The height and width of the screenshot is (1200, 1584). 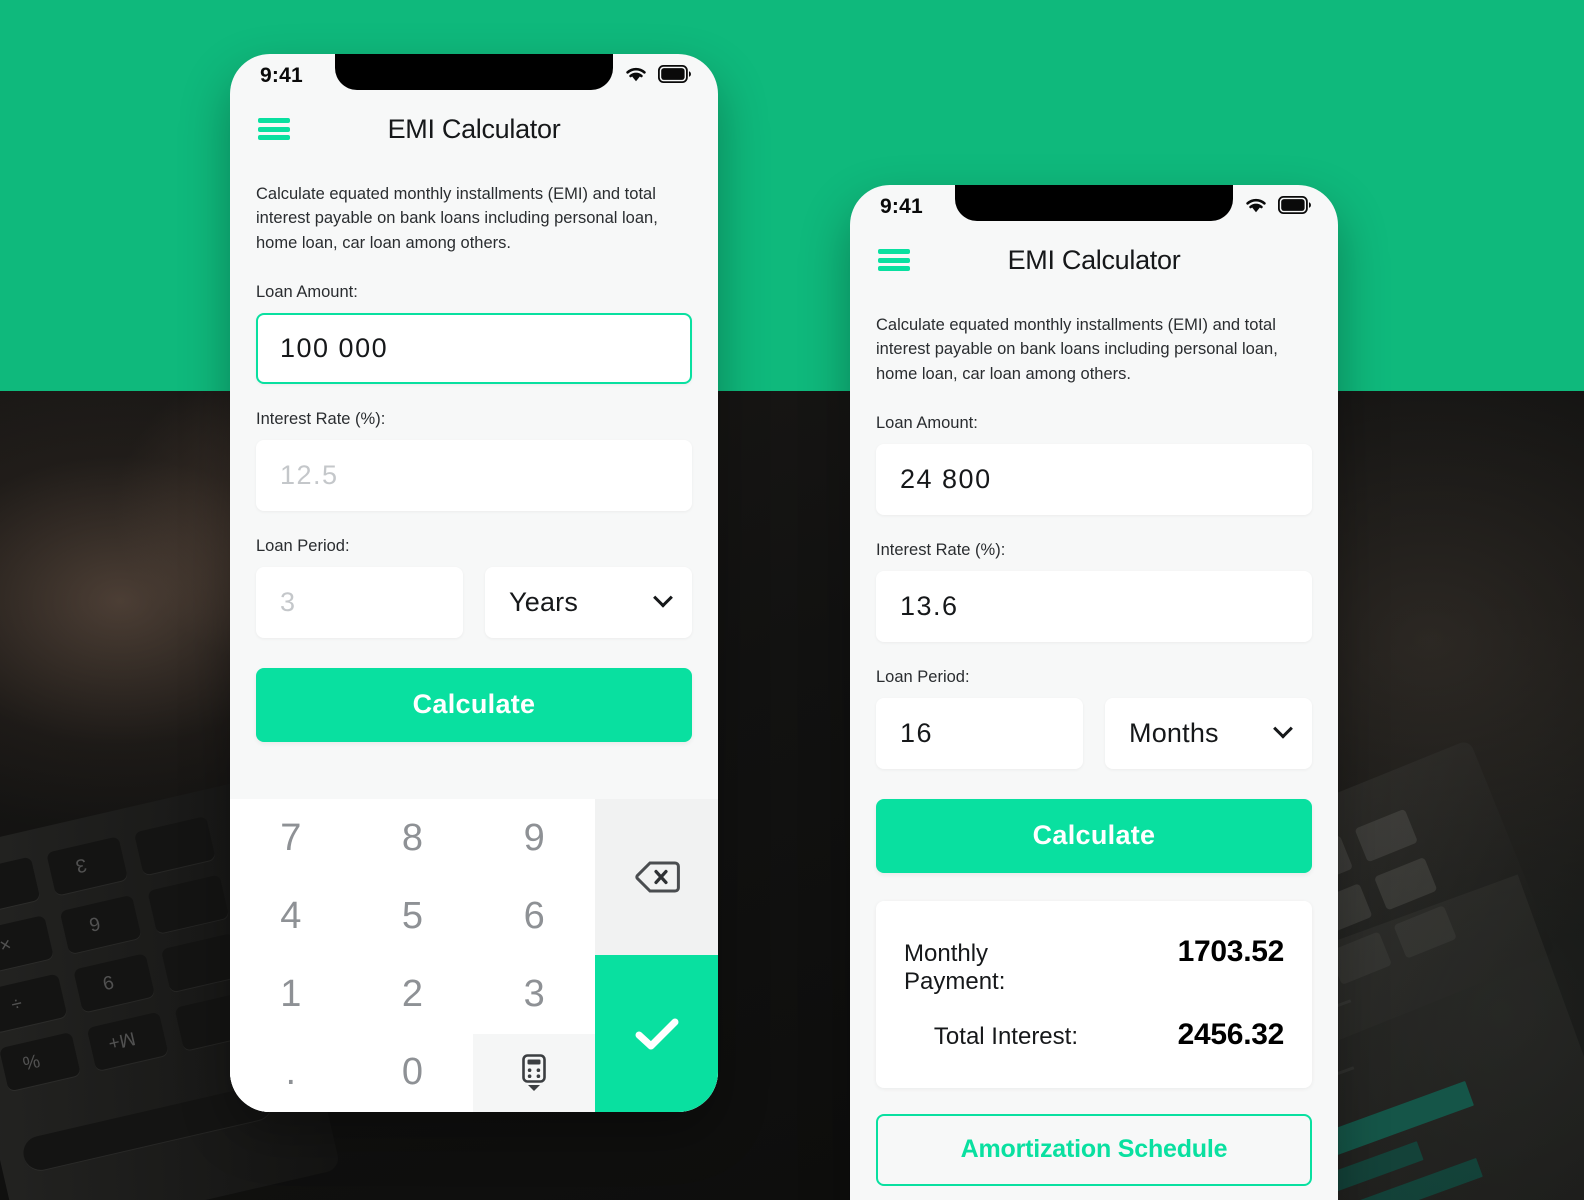 What do you see at coordinates (1094, 1035) in the screenshot?
I see `result-row-total-interest: Total Interest: 2456.32` at bounding box center [1094, 1035].